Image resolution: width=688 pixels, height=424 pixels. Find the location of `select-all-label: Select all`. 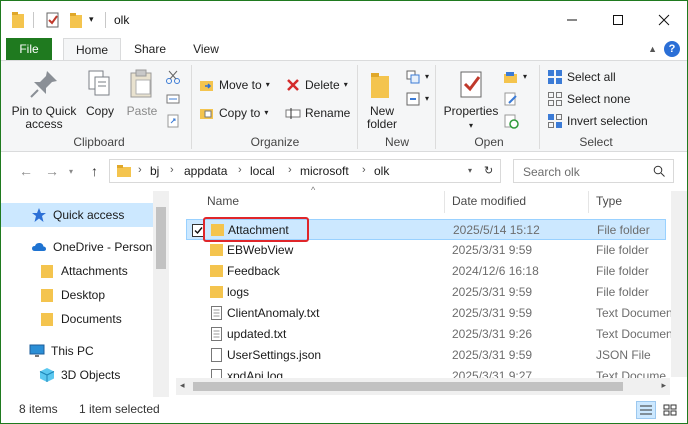

select-all-label: Select all is located at coordinates (591, 77).